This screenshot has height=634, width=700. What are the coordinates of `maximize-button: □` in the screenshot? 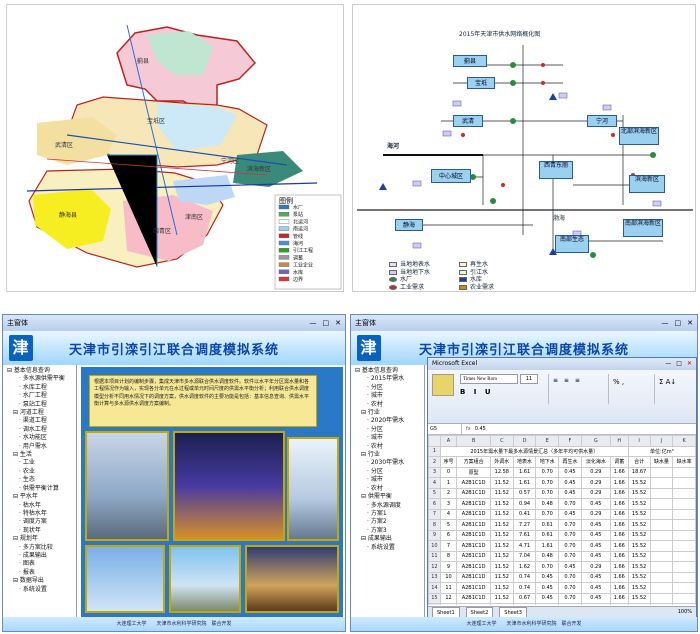 It's located at (678, 323).